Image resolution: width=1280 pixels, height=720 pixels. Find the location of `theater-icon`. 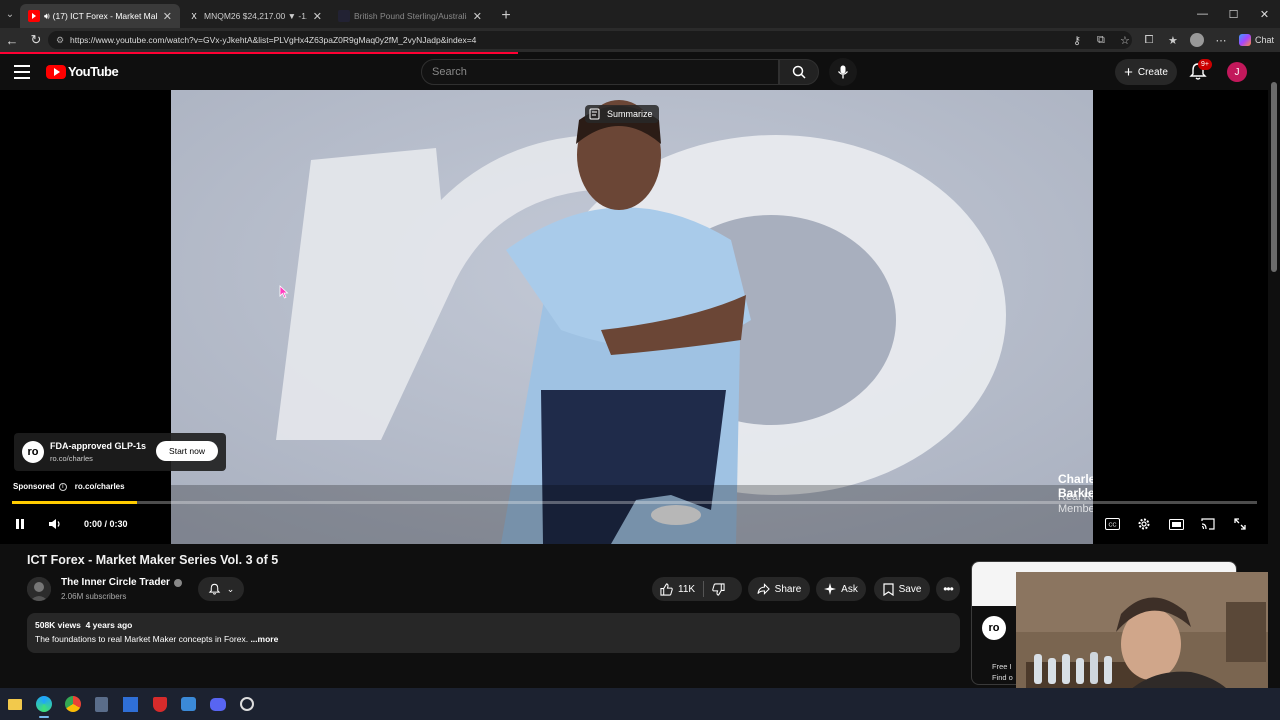

theater-icon is located at coordinates (1176, 524).